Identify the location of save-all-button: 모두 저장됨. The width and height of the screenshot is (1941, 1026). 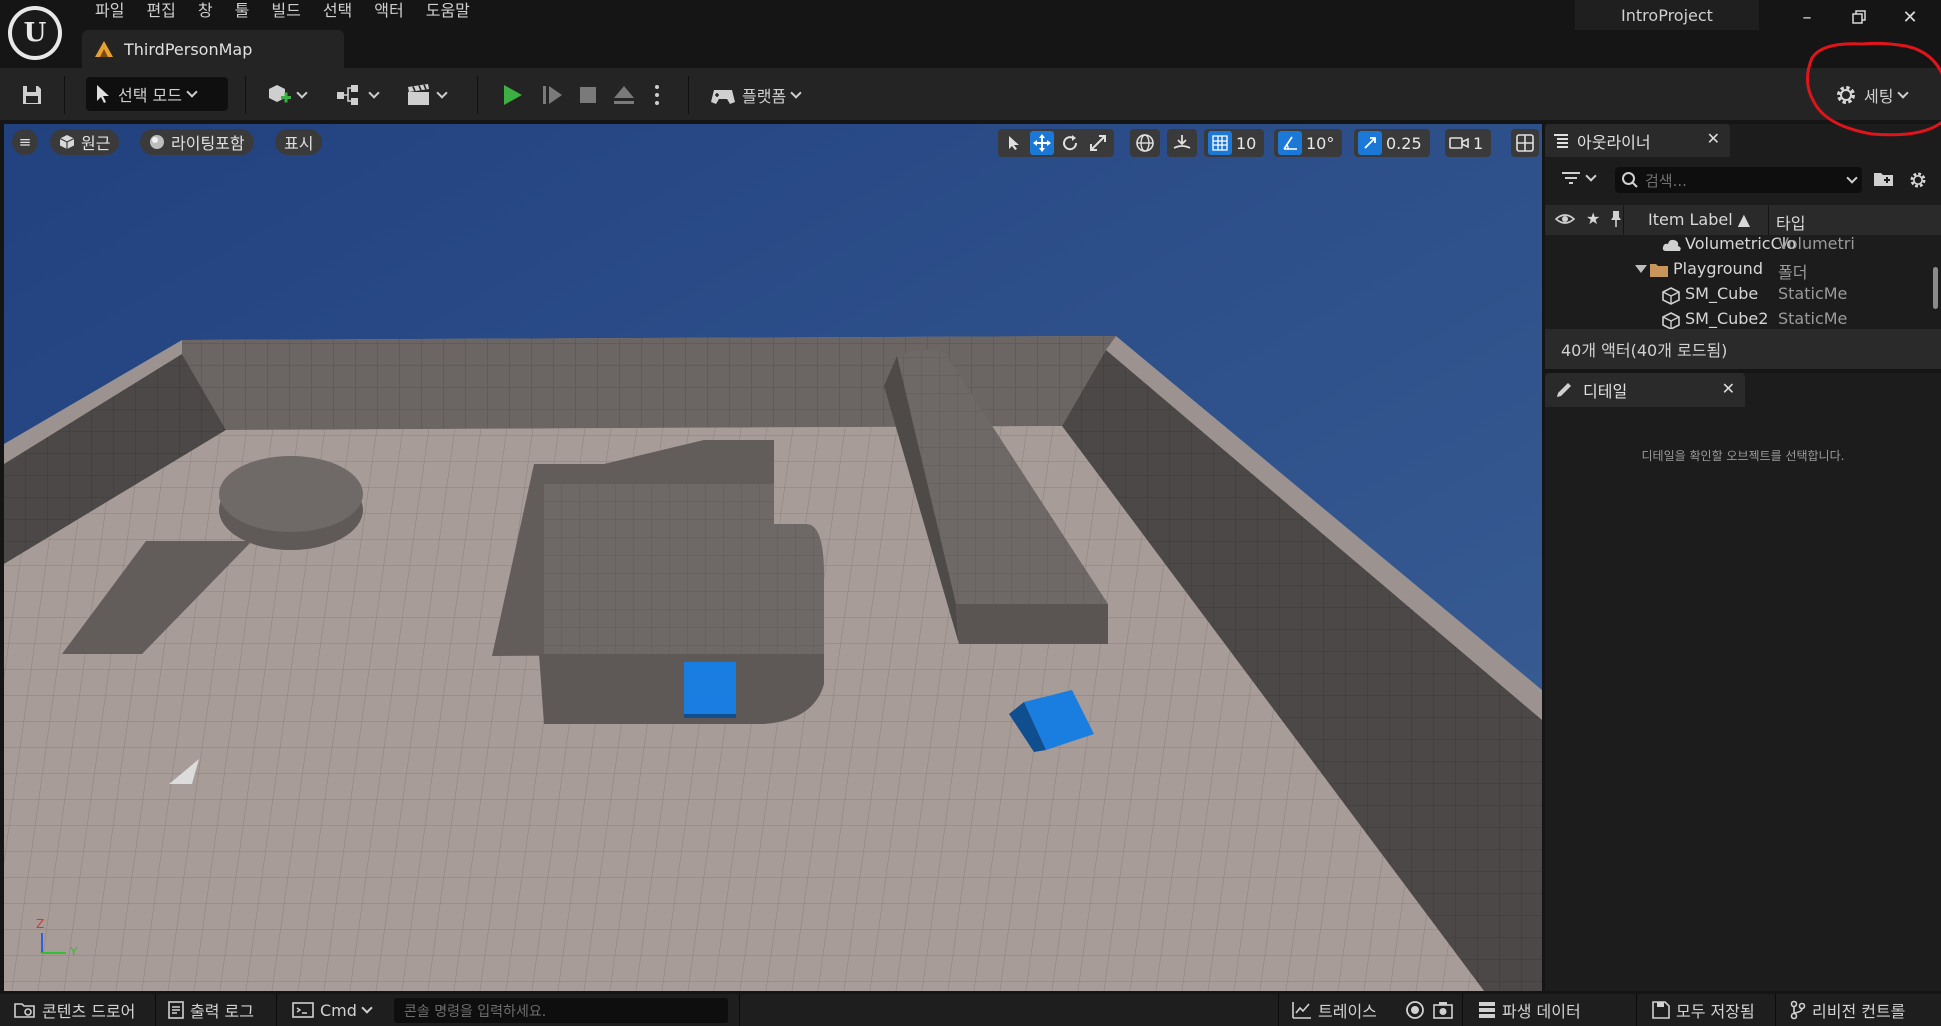
(1703, 1010).